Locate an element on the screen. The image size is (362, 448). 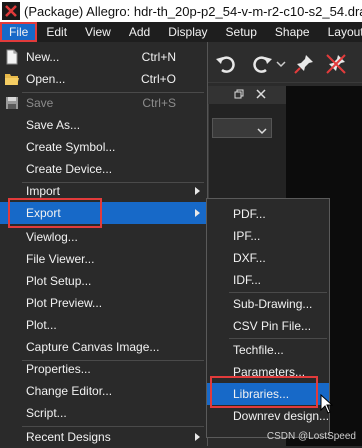
menu-item-recent-designs: Recent Designs is located at coordinates (103, 437).